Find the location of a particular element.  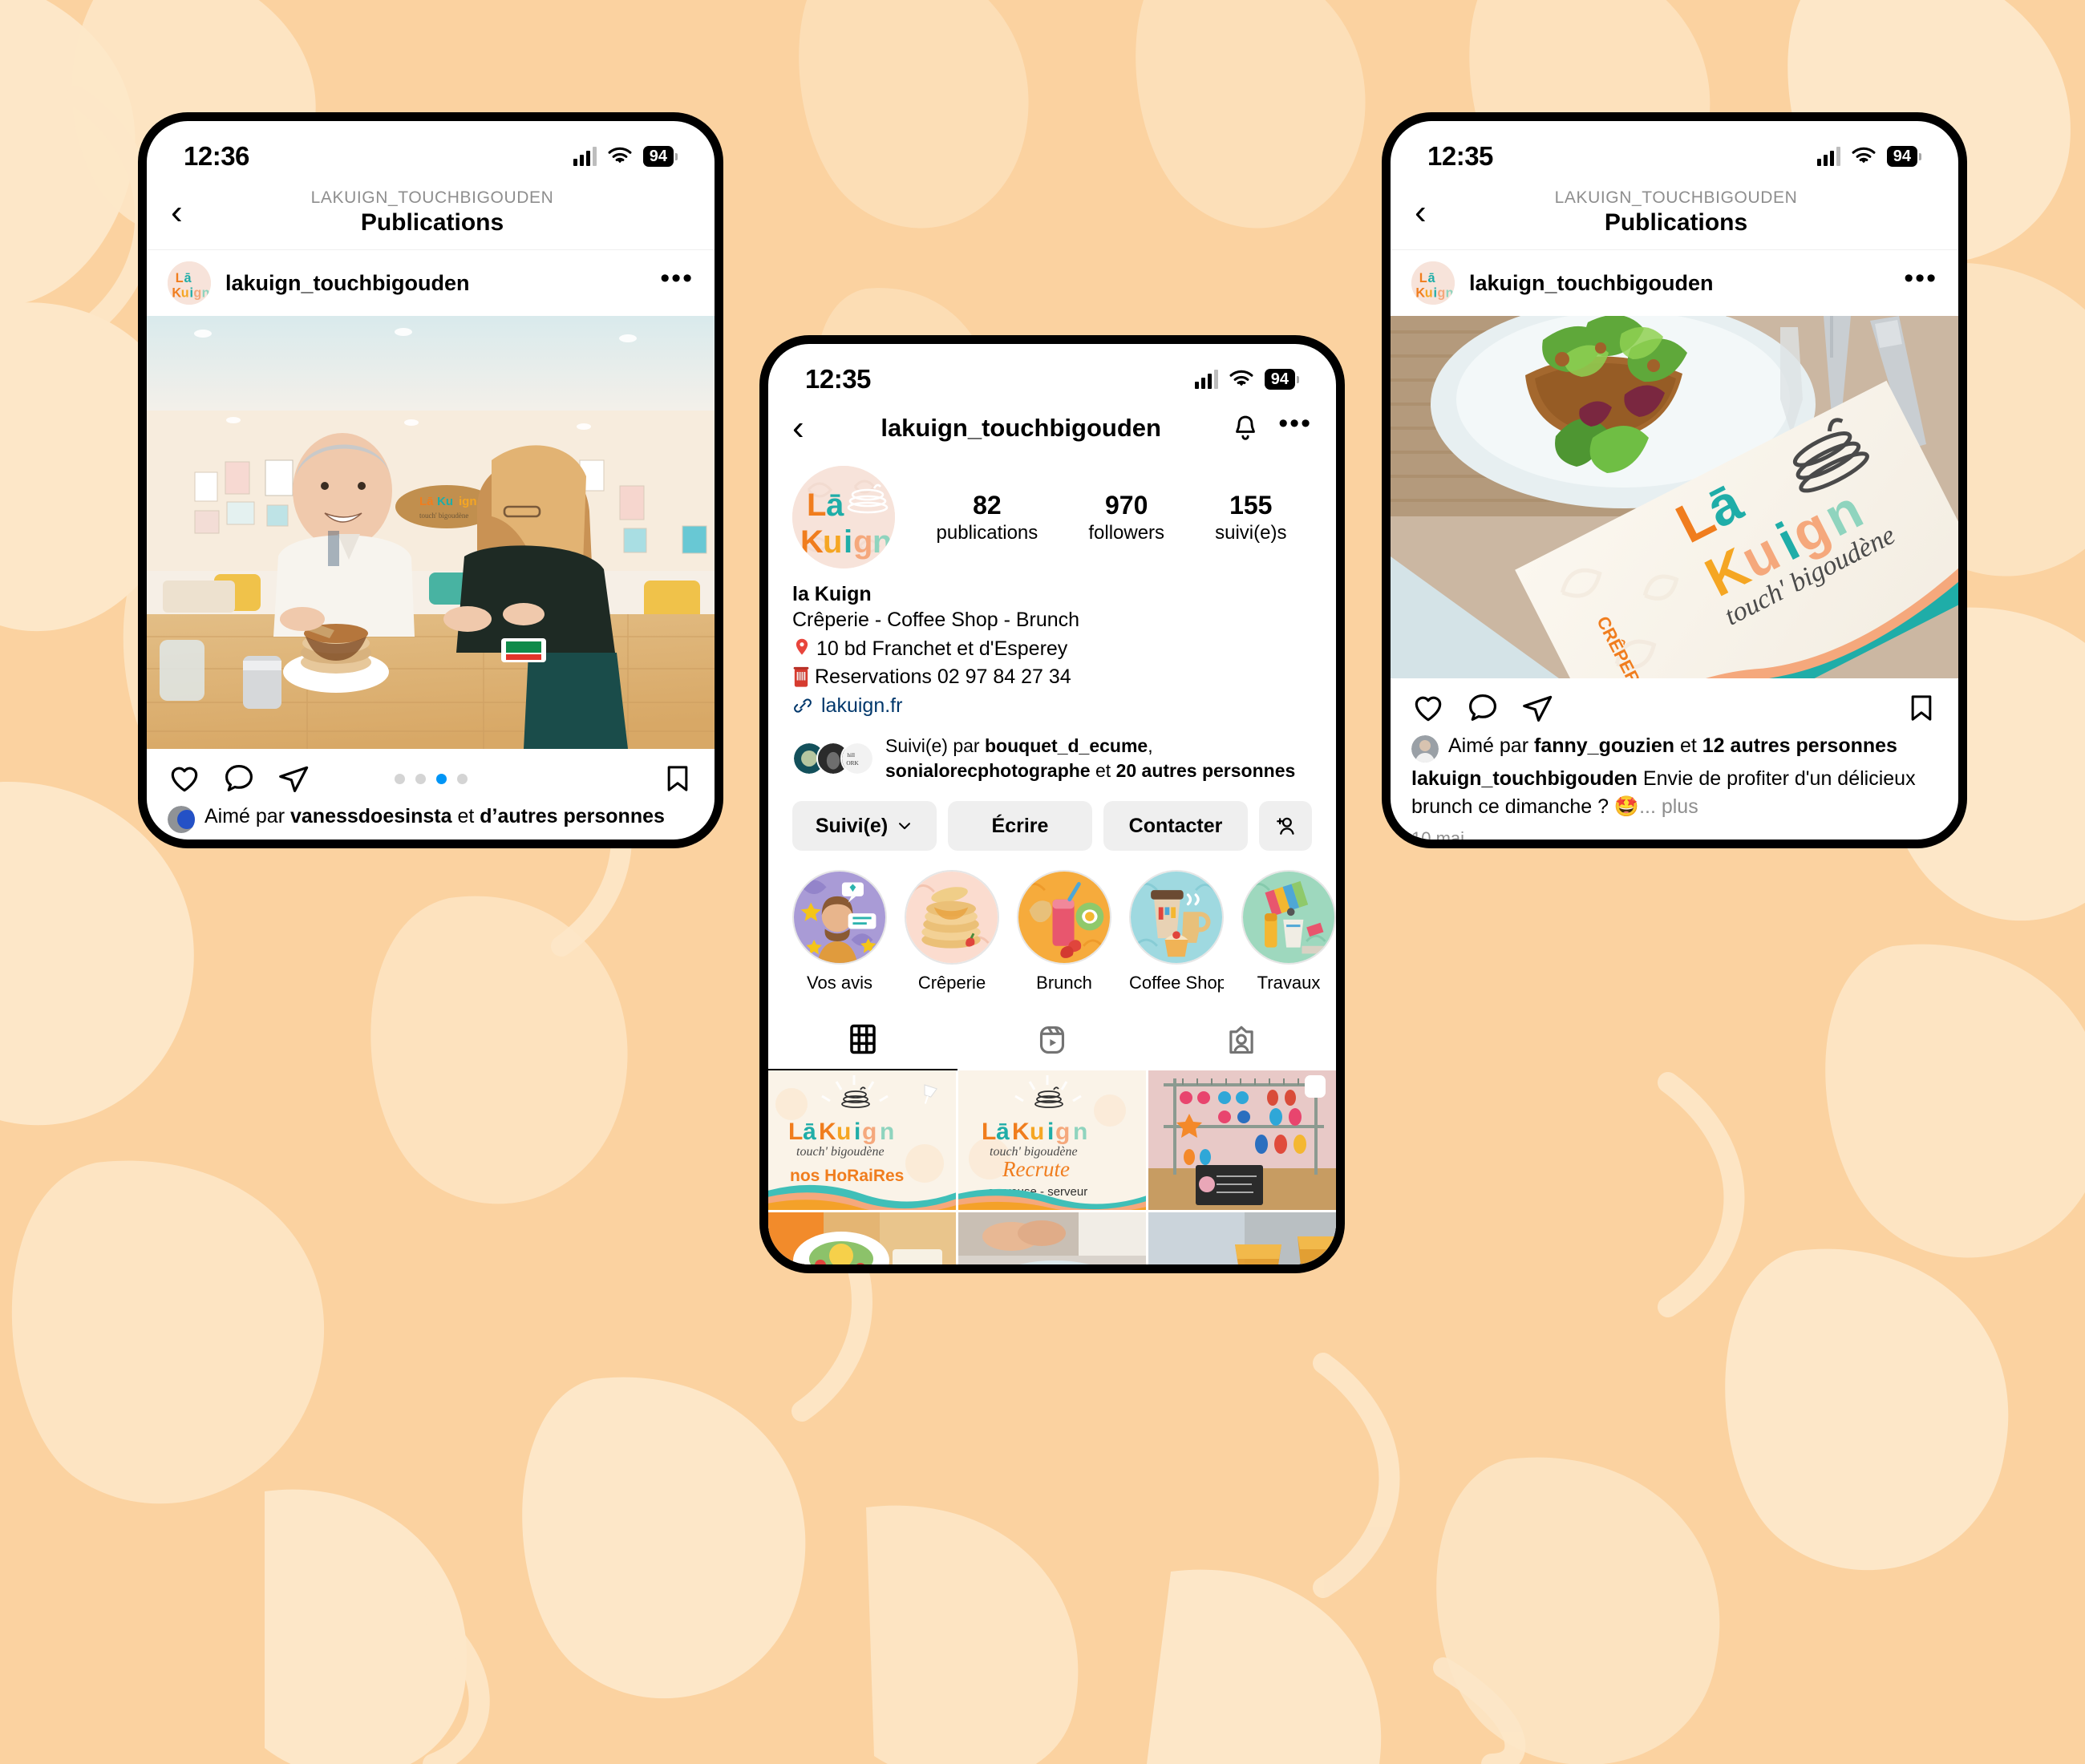

svg-text: Ku is located at coordinates (445, 501).